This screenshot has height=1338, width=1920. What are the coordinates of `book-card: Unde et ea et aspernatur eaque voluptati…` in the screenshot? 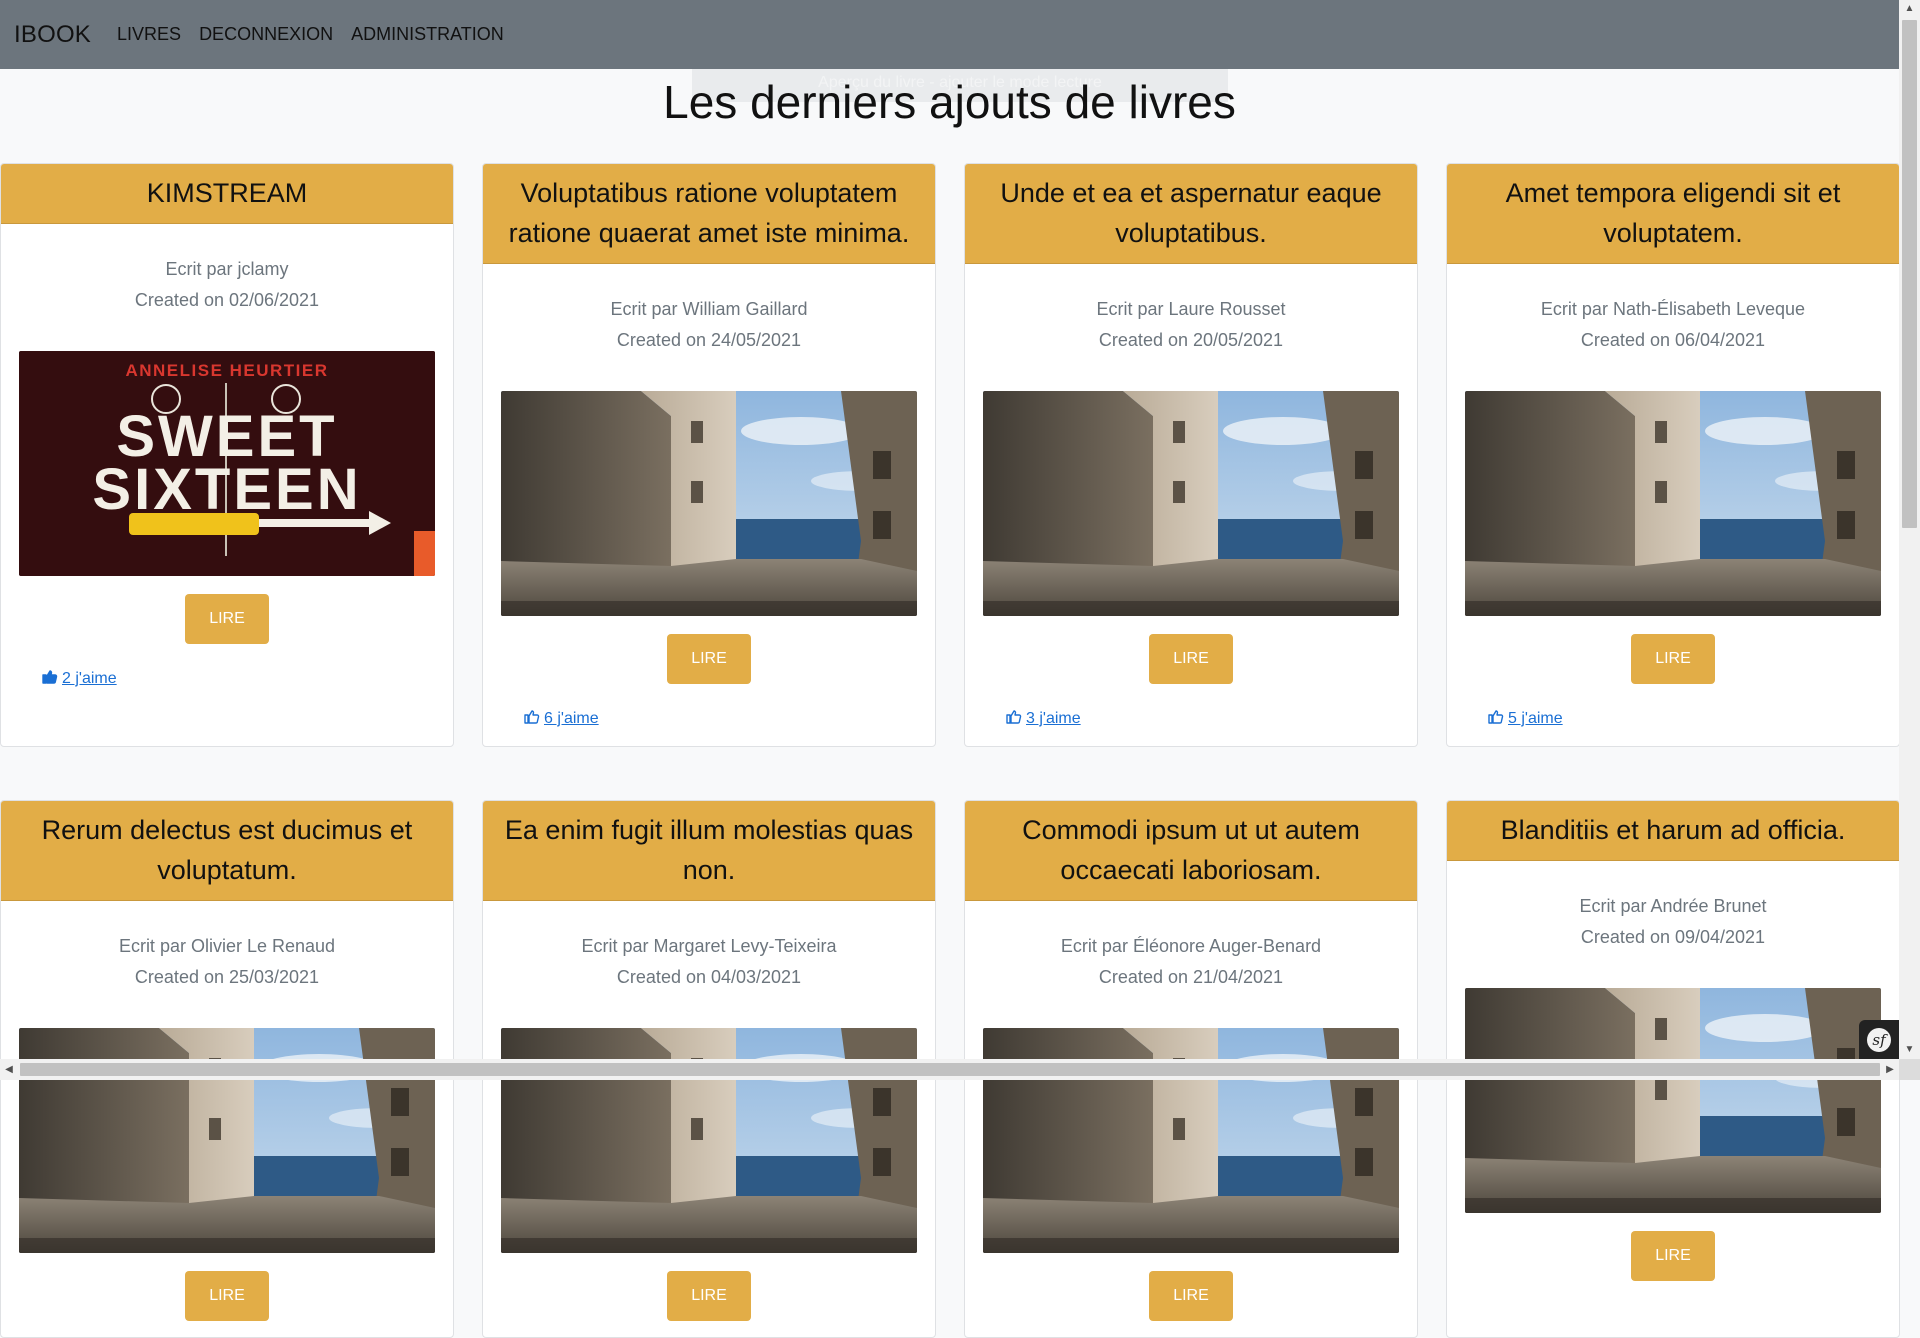 It's located at (1191, 455).